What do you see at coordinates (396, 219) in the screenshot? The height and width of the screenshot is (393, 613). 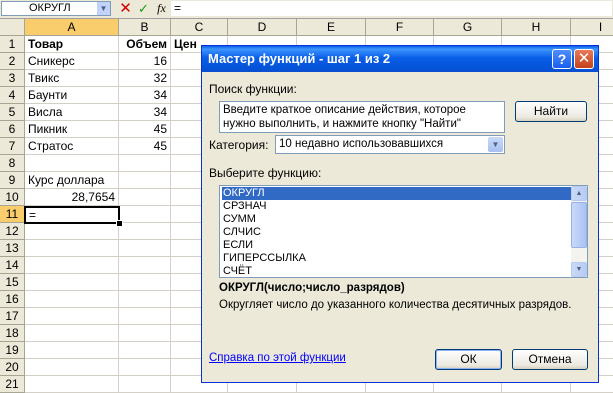 I see `function-list-item: СУММ` at bounding box center [396, 219].